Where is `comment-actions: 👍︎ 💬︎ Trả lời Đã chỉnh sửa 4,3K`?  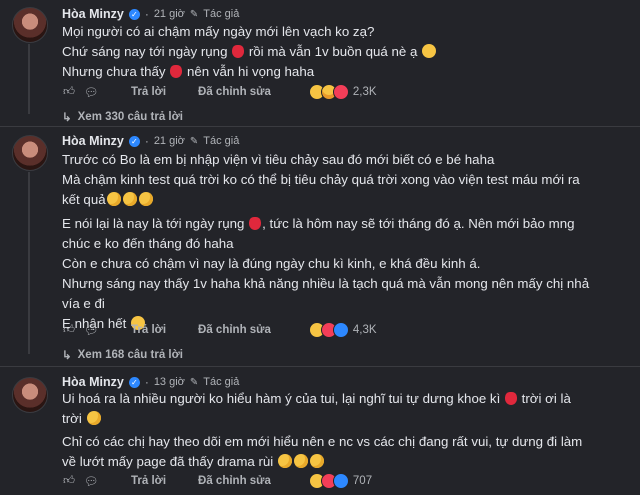
comment-actions: 👍︎ 💬︎ Trả lời Đã chỉnh sửa 4,3K is located at coordinates (219, 330).